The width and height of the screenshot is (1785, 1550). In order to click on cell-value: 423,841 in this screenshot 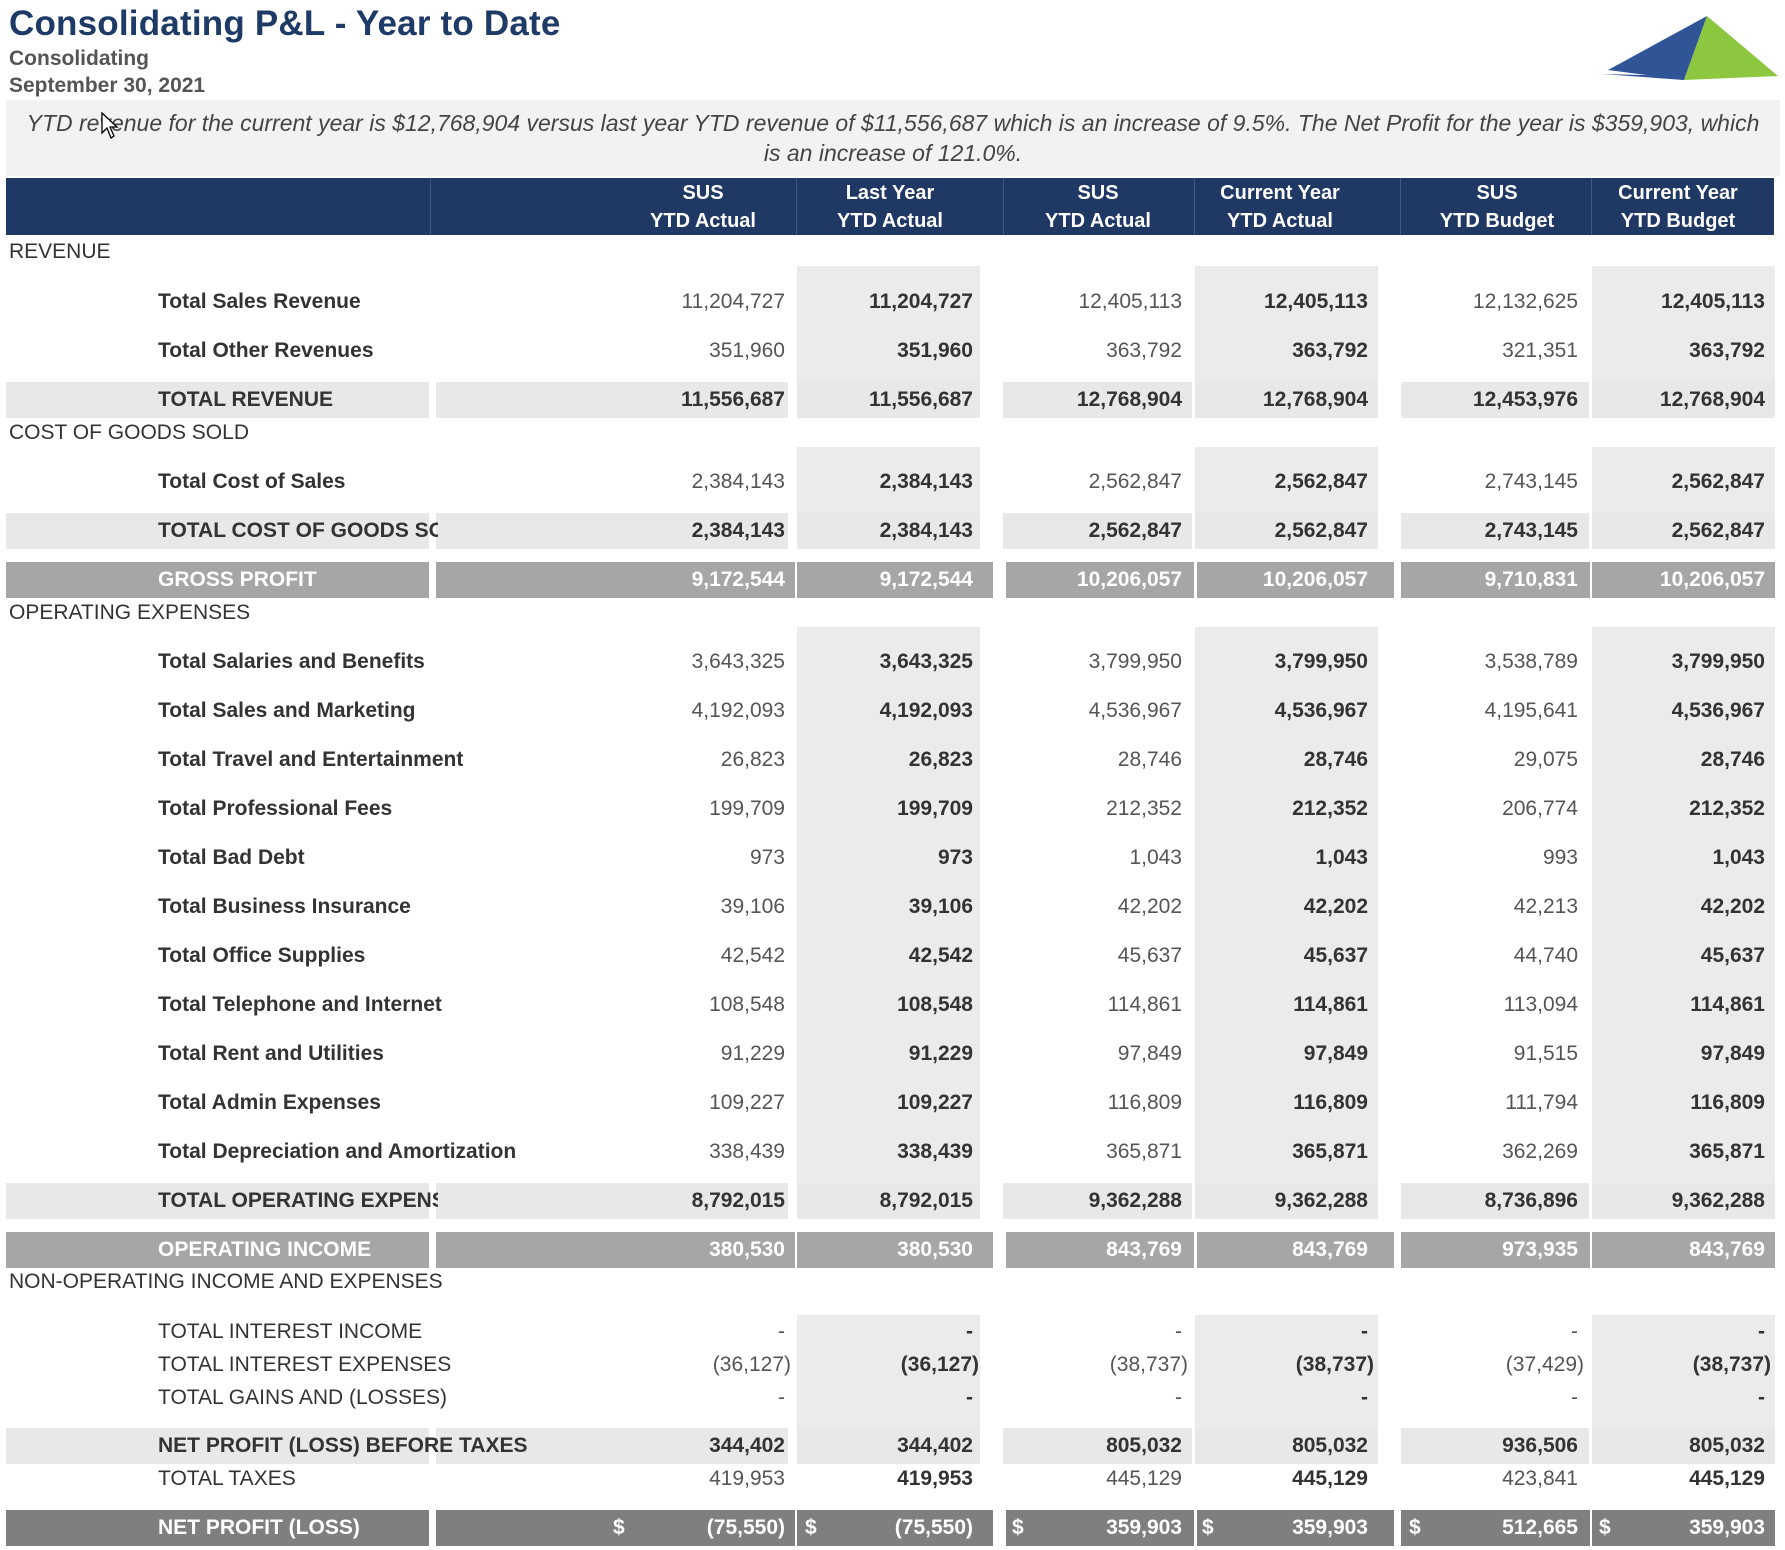, I will do `click(1540, 1478)`.